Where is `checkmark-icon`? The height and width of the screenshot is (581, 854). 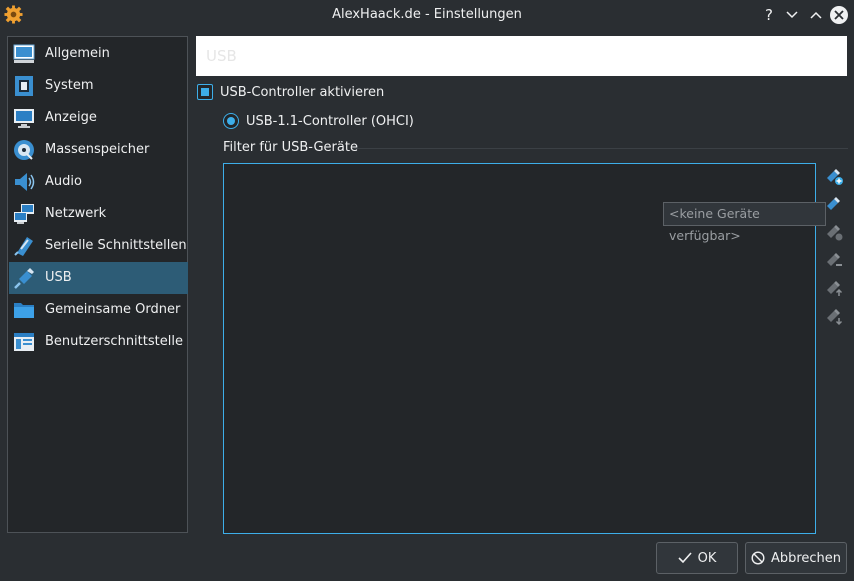 checkmark-icon is located at coordinates (685, 558).